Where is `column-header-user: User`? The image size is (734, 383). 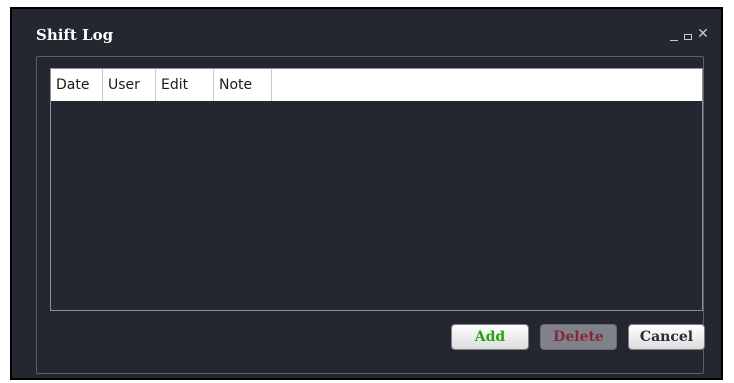
column-header-user: User is located at coordinates (129, 85).